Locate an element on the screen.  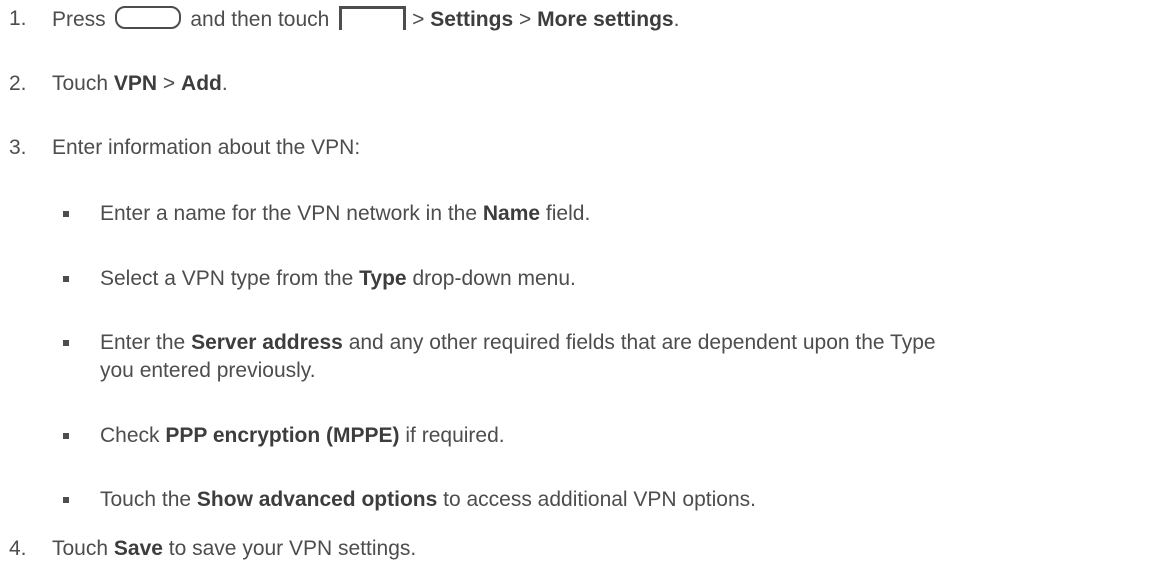
type-field-label: Type is located at coordinates (383, 278).